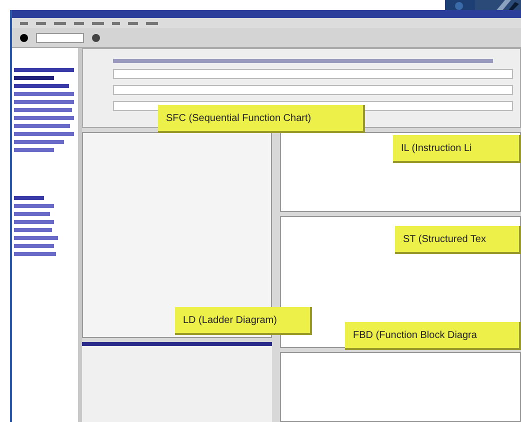 The width and height of the screenshot is (521, 422). Describe the element at coordinates (457, 149) in the screenshot. I see `callout-label: IL (Instruction Li` at that location.